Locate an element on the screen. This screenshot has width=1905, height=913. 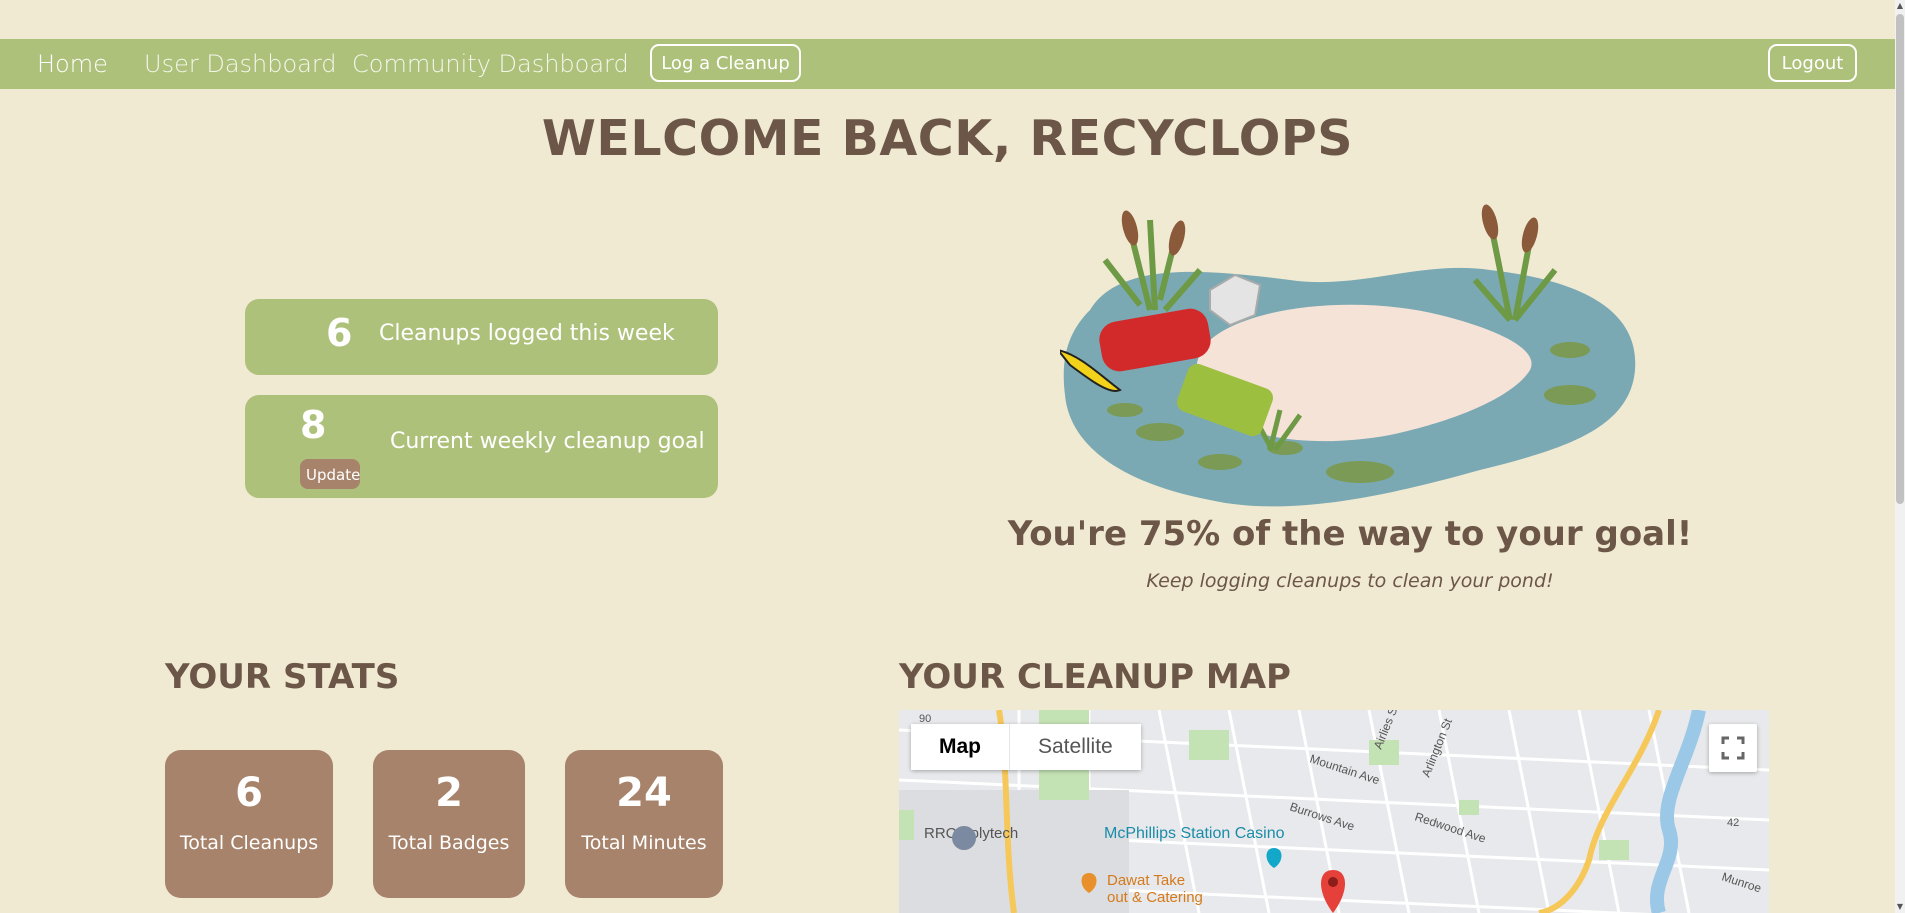
map-type-satellite-button: Satellite is located at coordinates (1075, 747).